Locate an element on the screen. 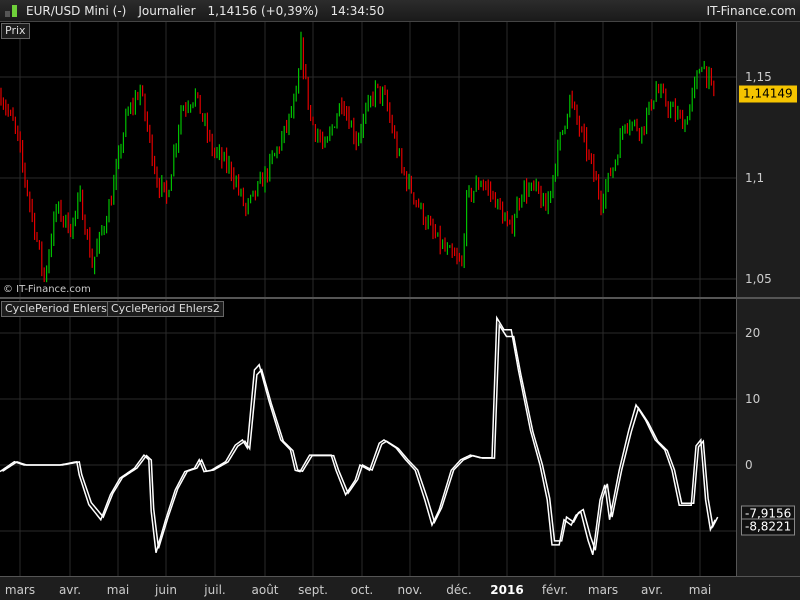  price-legend: Prix is located at coordinates (15, 31).